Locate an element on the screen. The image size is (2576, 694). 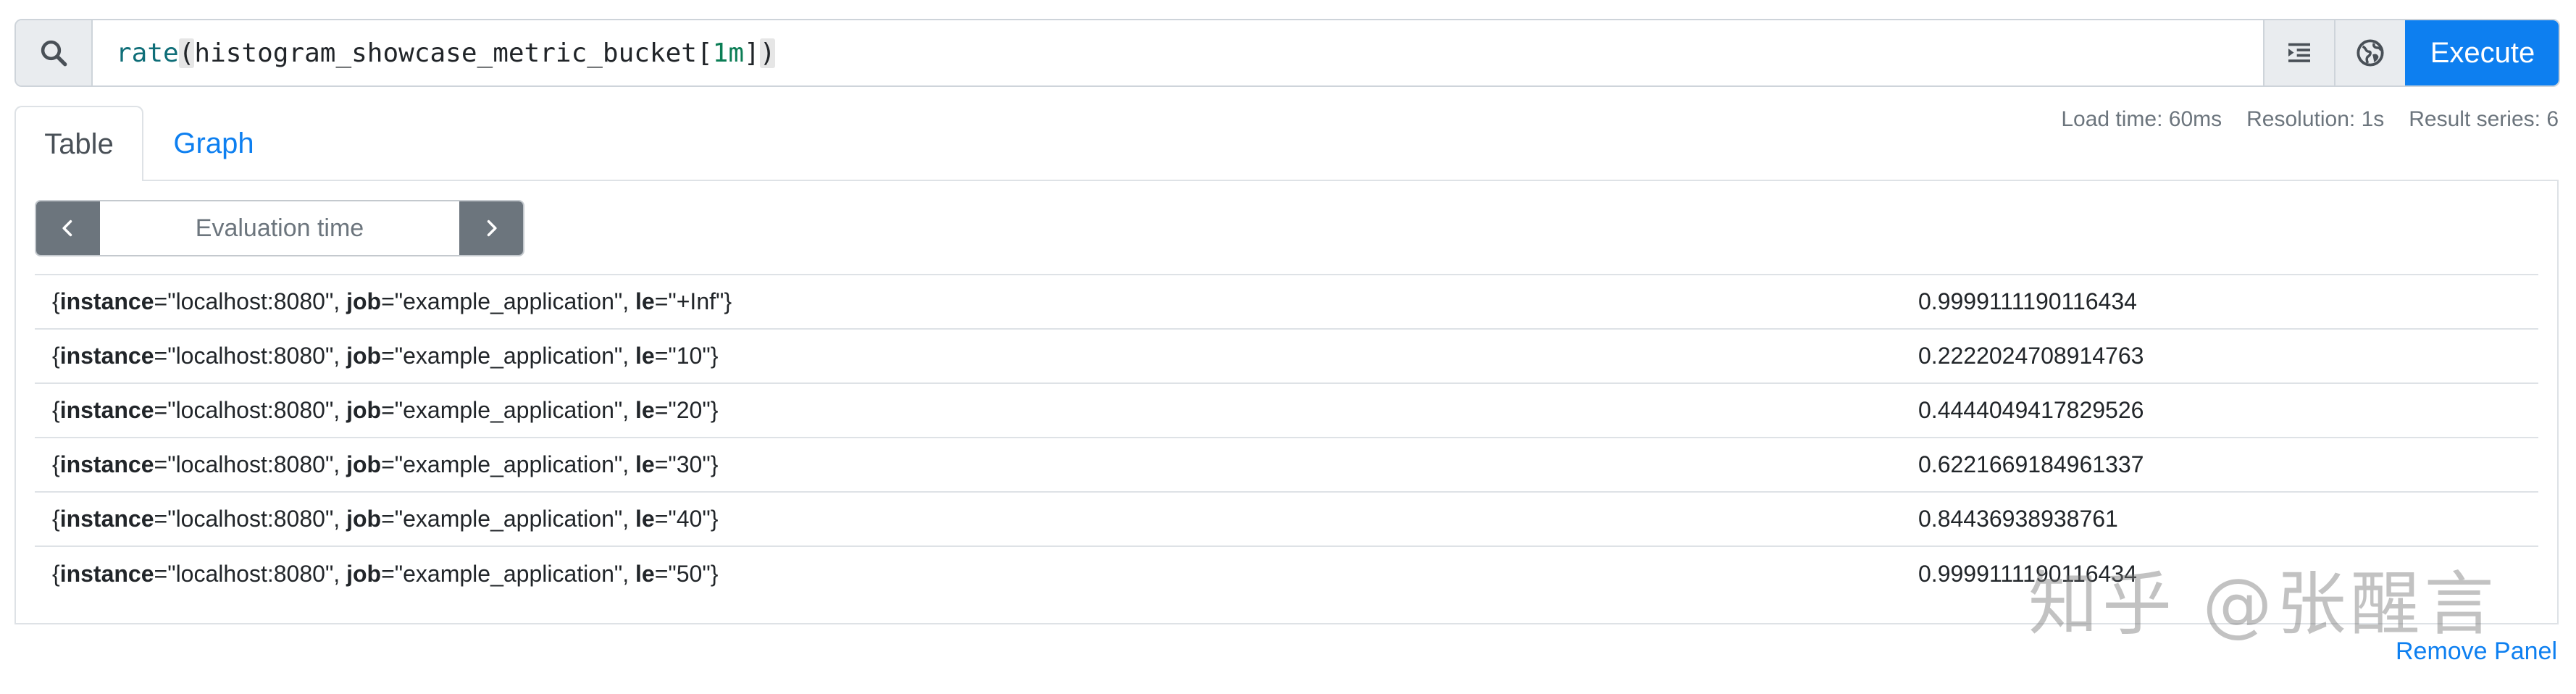
tab-table: Table is located at coordinates (78, 143).